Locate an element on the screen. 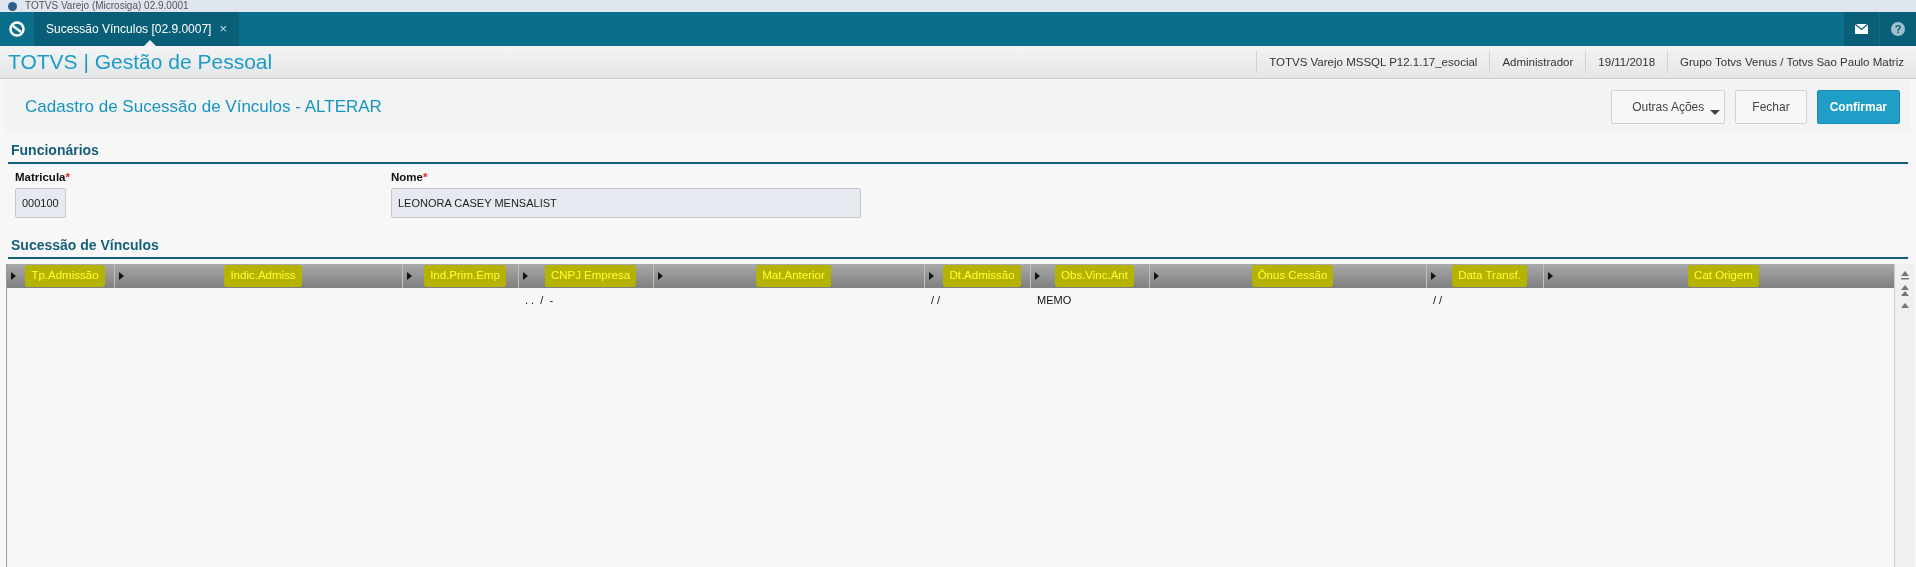  column-label: Indic.Admiss is located at coordinates (263, 276).